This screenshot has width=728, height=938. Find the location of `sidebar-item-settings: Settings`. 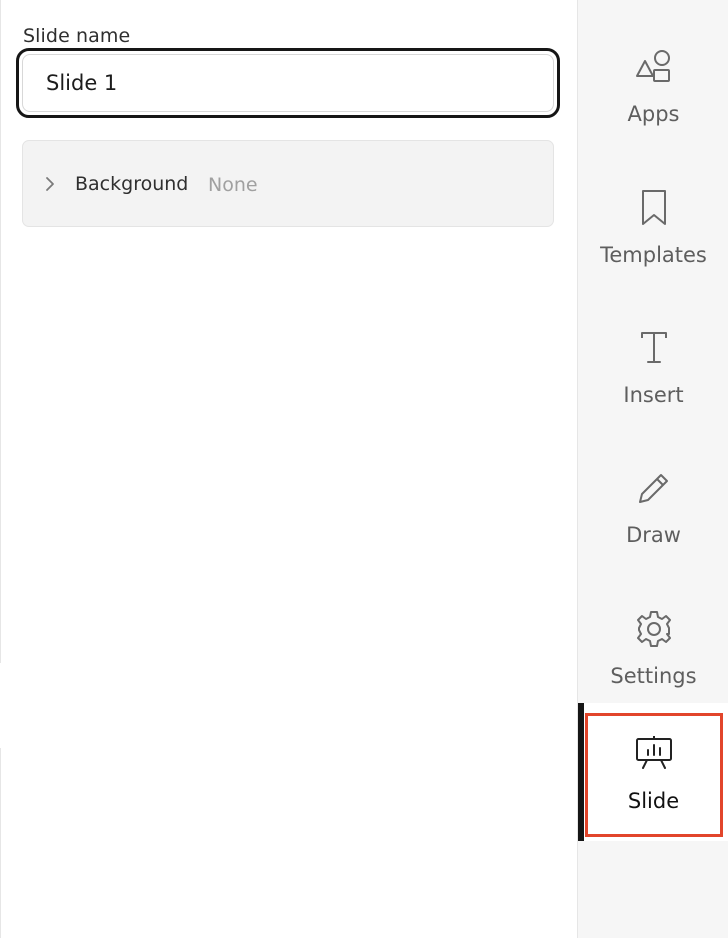

sidebar-item-settings: Settings is located at coordinates (653, 641).